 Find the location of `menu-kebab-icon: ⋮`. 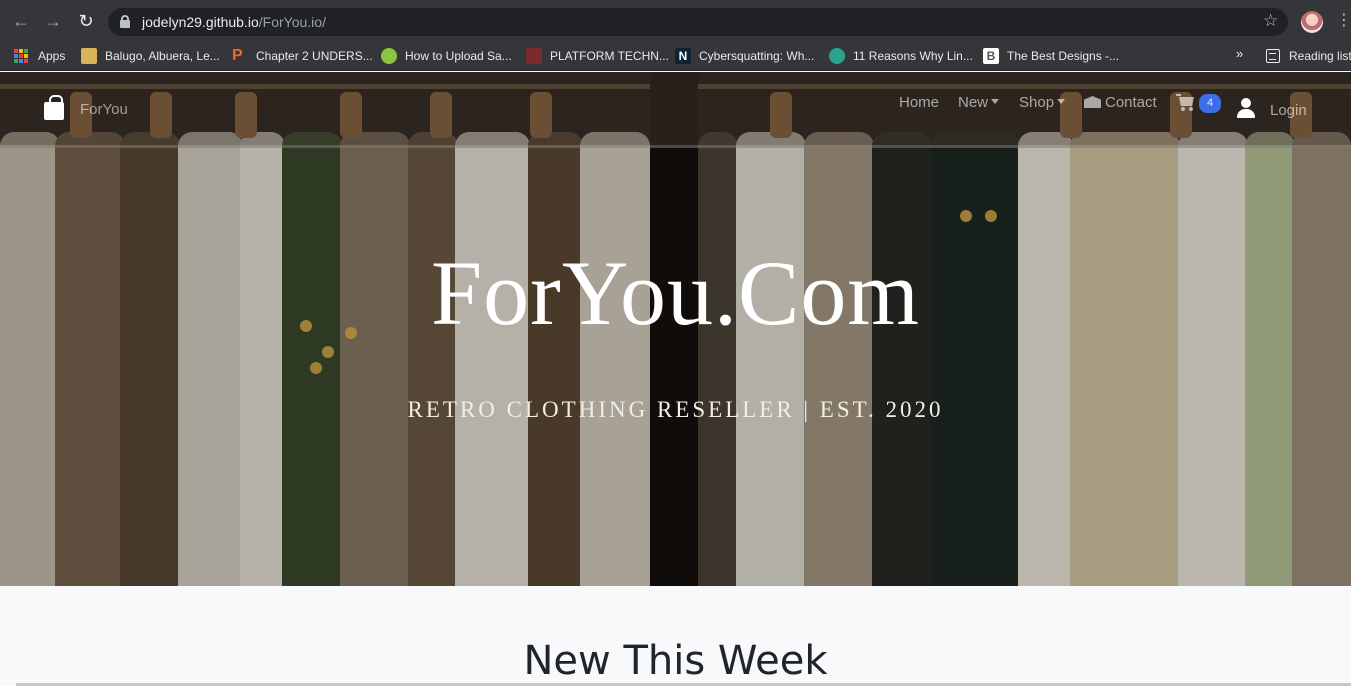

menu-kebab-icon: ⋮ is located at coordinates (1343, 21).